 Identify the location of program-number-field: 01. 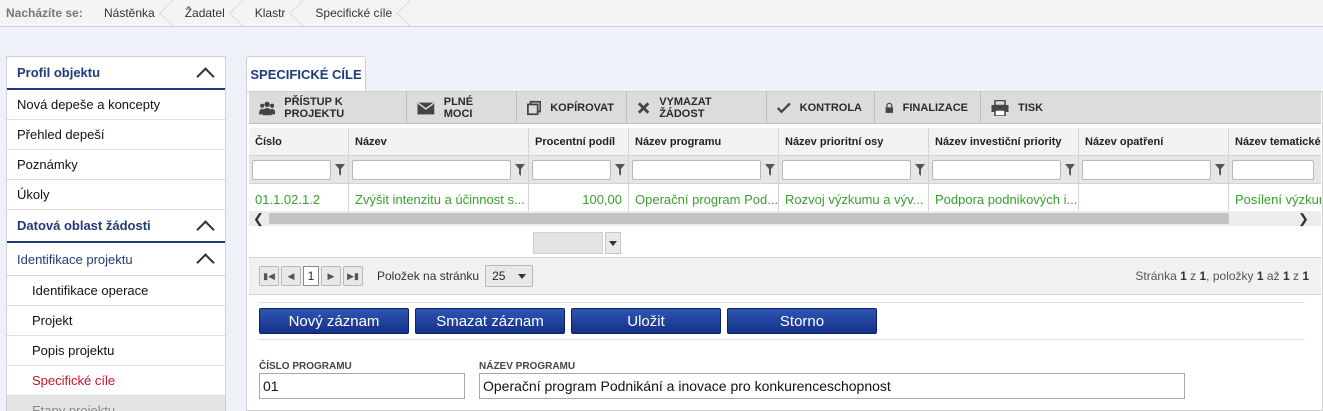
(362, 386).